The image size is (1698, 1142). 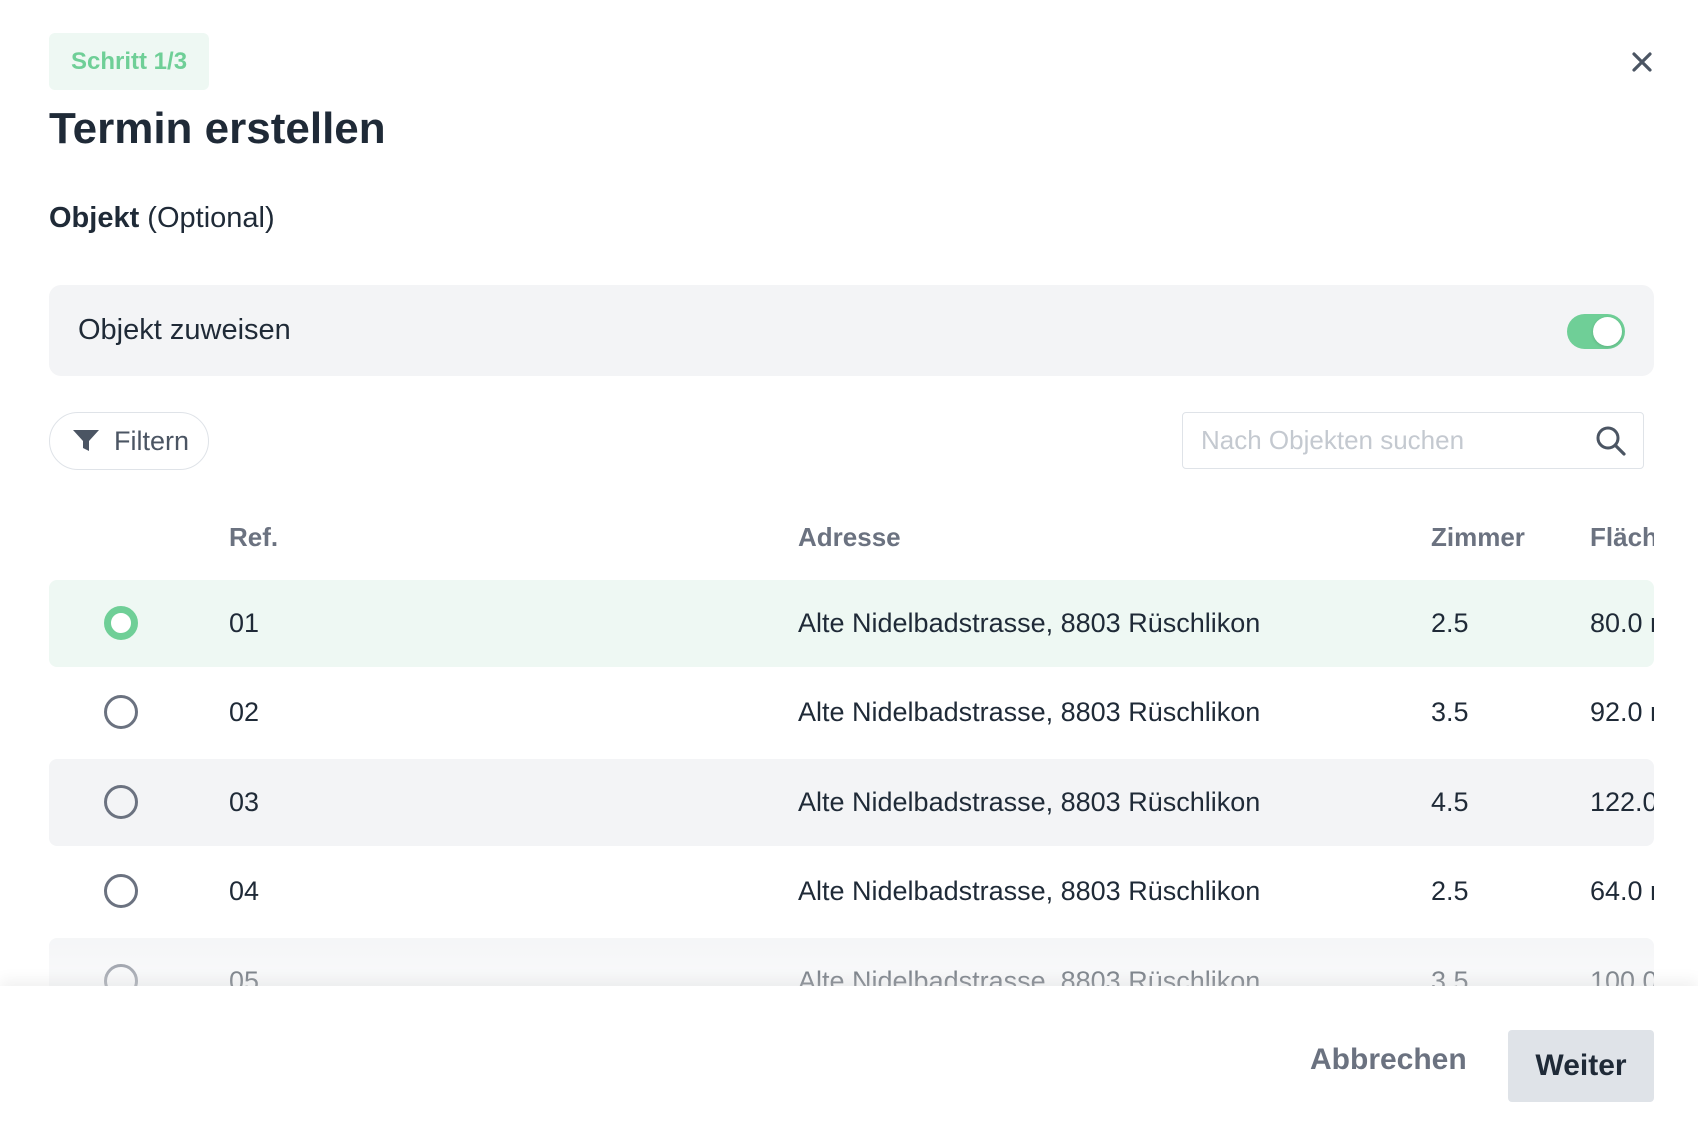 What do you see at coordinates (244, 891) in the screenshot?
I see `cell-ref: 04` at bounding box center [244, 891].